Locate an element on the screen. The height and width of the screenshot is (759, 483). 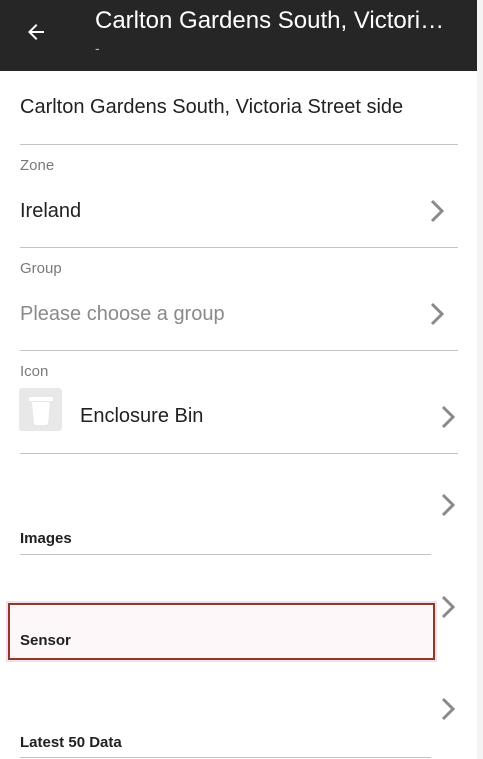
group-placeholder: Please choose a group is located at coordinates (122, 314).